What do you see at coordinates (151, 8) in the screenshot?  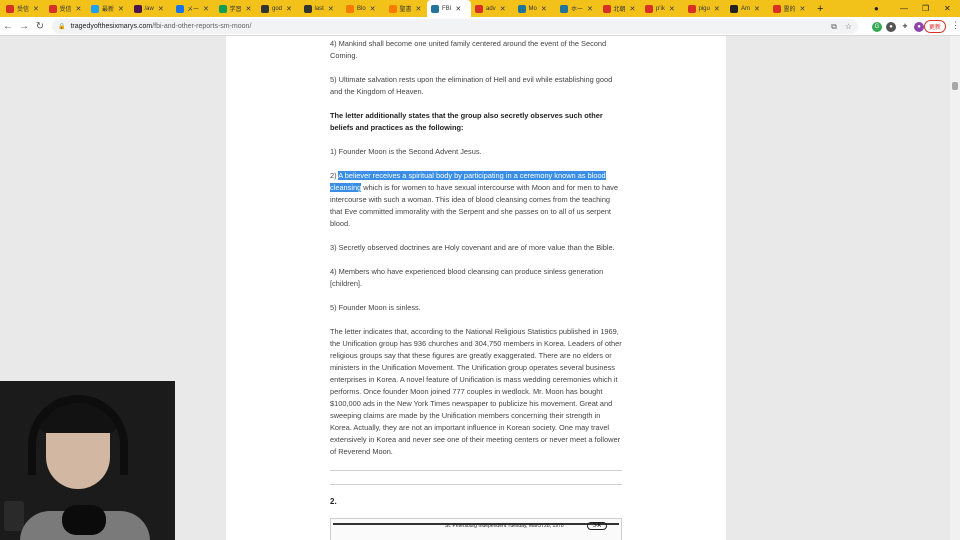 I see `browser-tab: /aw ✕` at bounding box center [151, 8].